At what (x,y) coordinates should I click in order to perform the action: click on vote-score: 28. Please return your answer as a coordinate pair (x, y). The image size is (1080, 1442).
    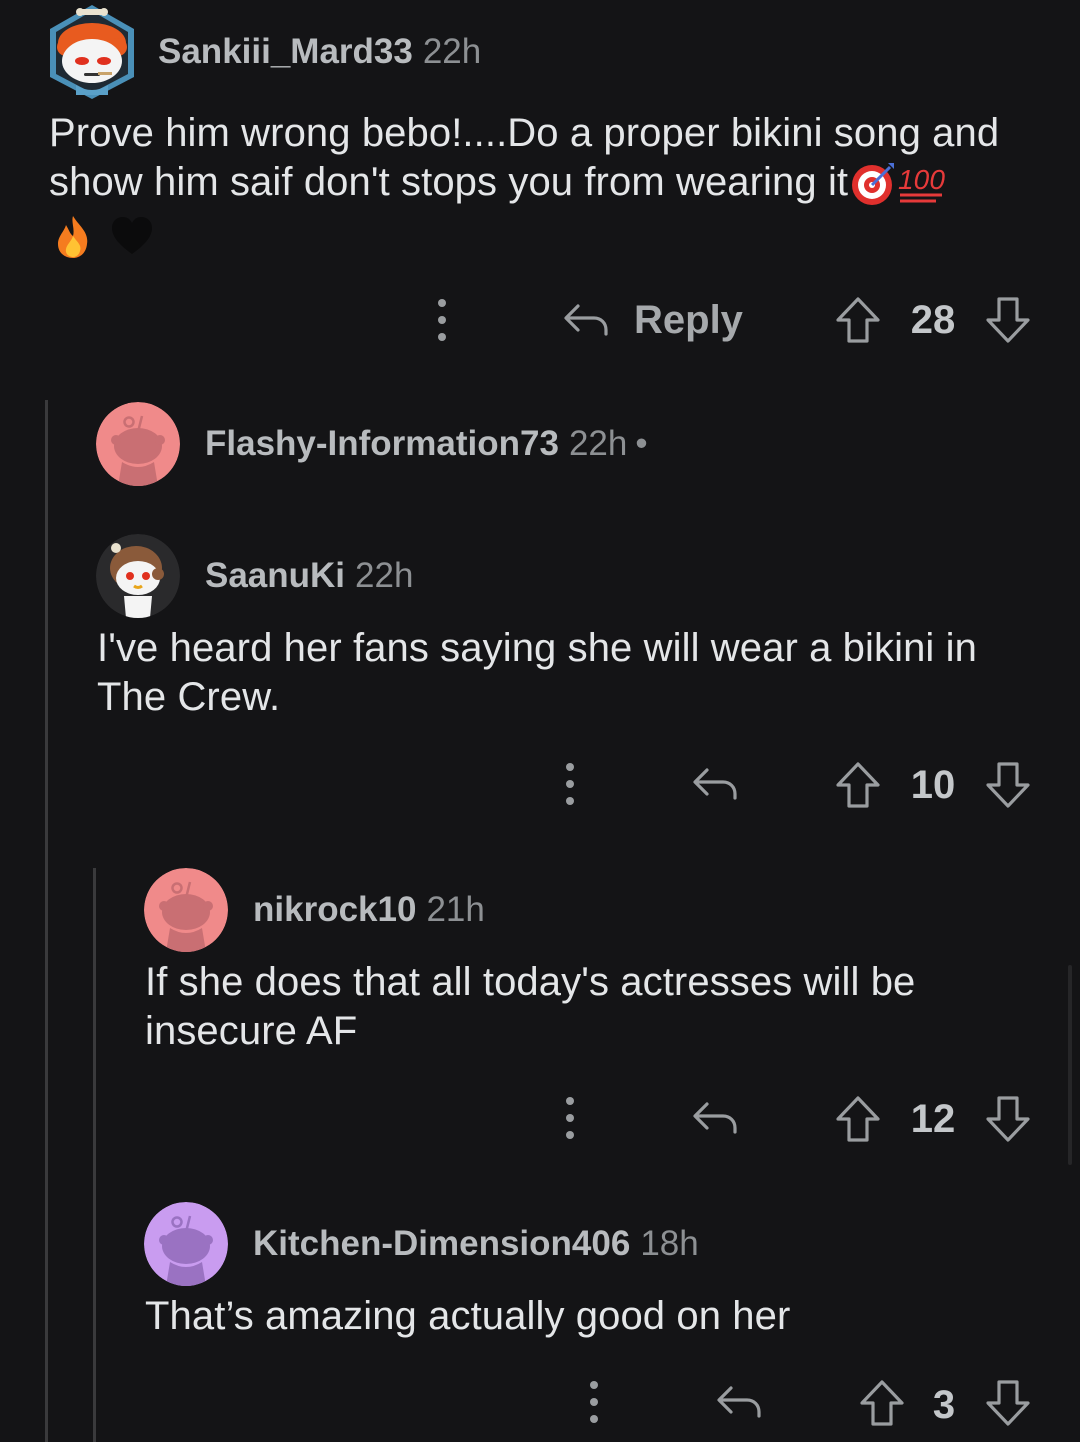
    Looking at the image, I should click on (933, 320).